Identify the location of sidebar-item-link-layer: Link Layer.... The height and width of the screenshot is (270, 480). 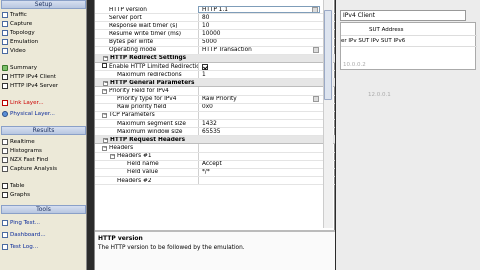
(23, 103).